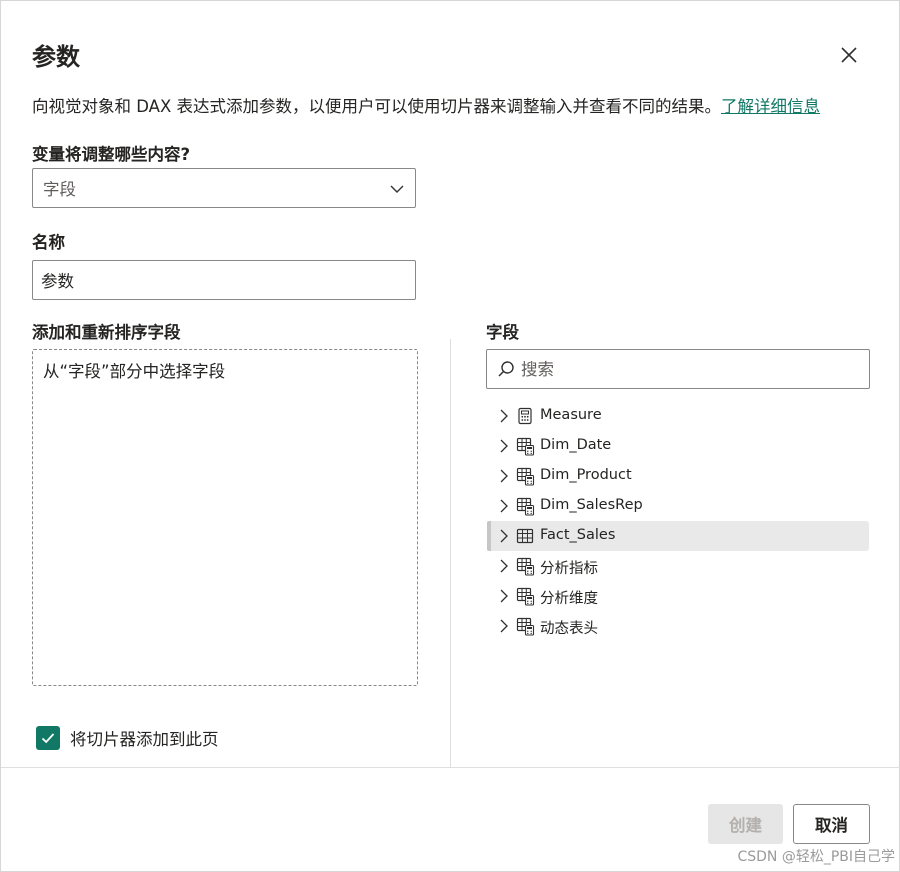 The image size is (900, 872). What do you see at coordinates (525, 416) in the screenshot?
I see `calculator-icon` at bounding box center [525, 416].